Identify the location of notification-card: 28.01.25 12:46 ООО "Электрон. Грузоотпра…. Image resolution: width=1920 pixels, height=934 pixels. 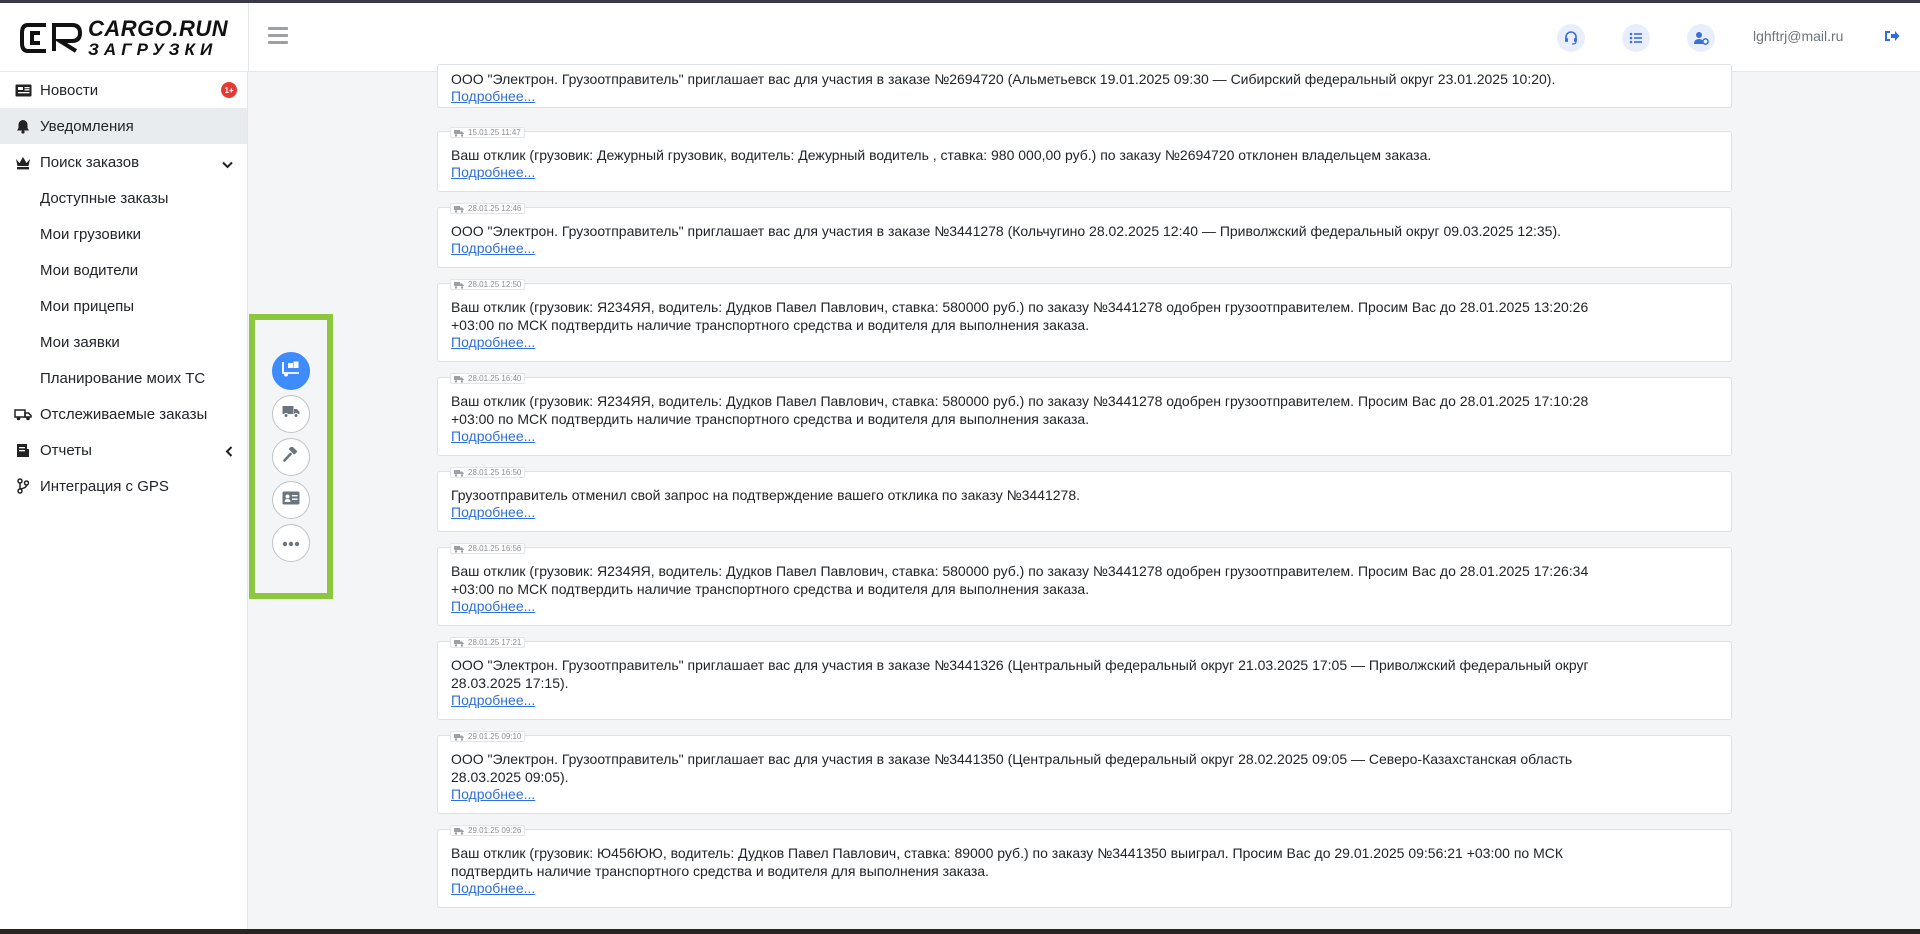
(1084, 235).